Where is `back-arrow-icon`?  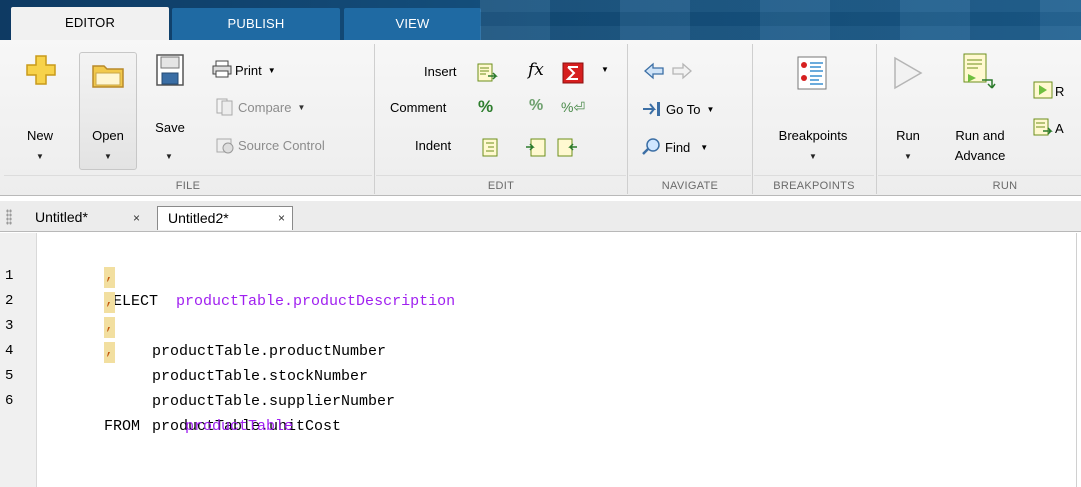
back-arrow-icon is located at coordinates (654, 71).